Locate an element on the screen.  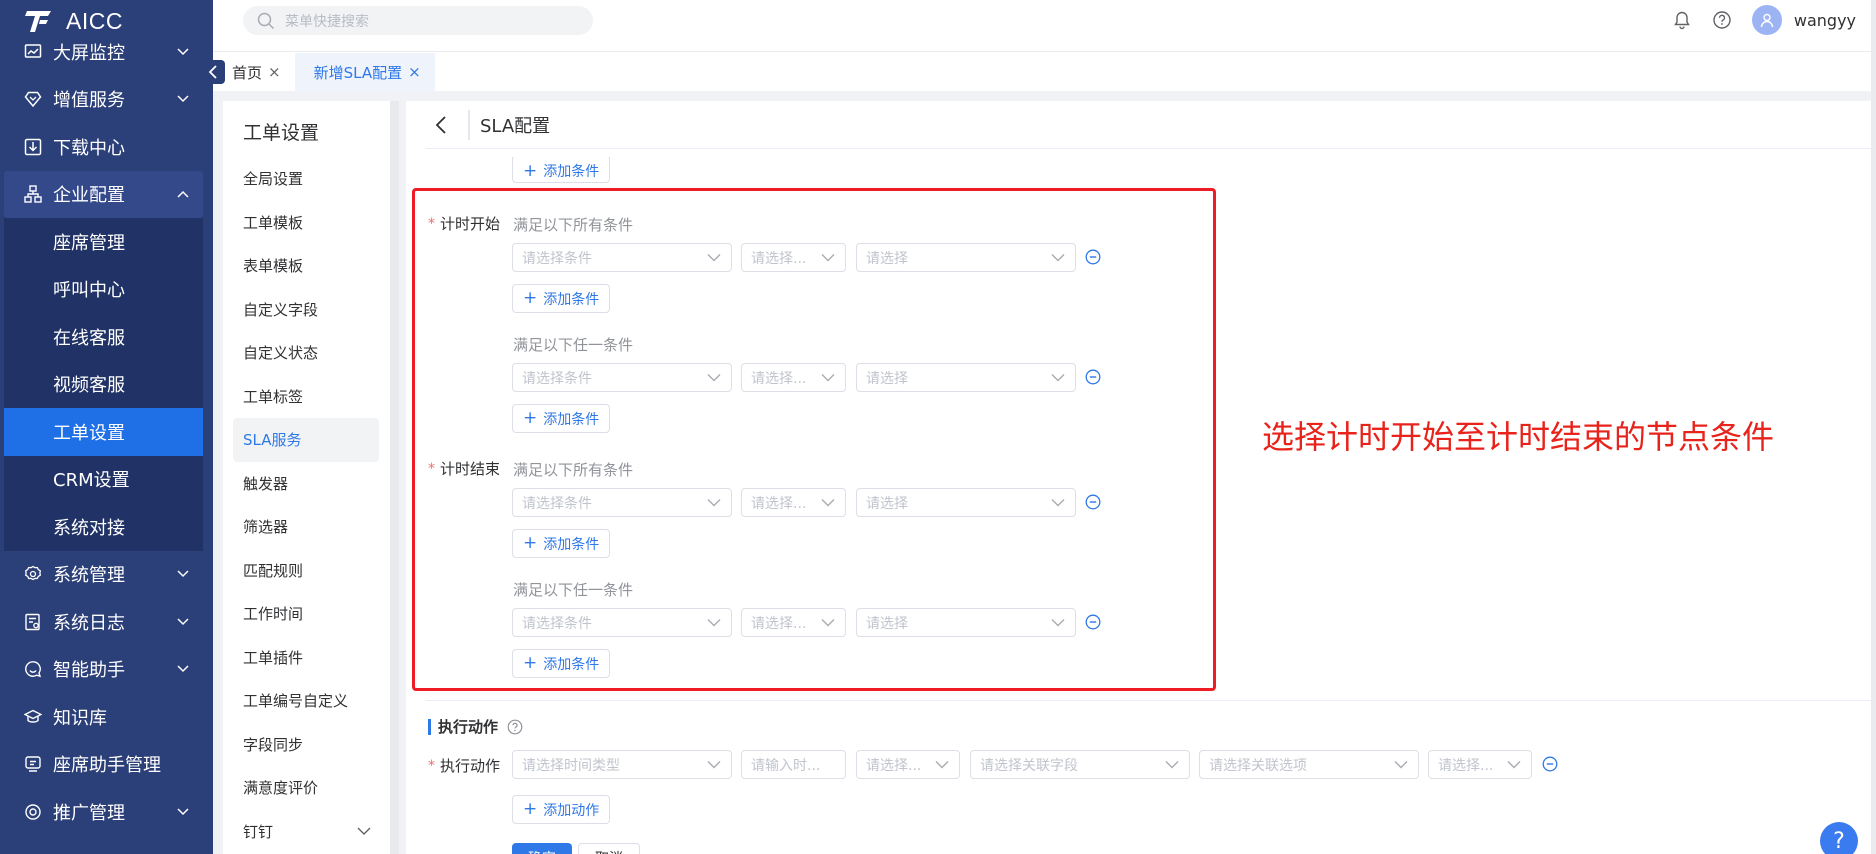
download-icon is located at coordinates (33, 147).